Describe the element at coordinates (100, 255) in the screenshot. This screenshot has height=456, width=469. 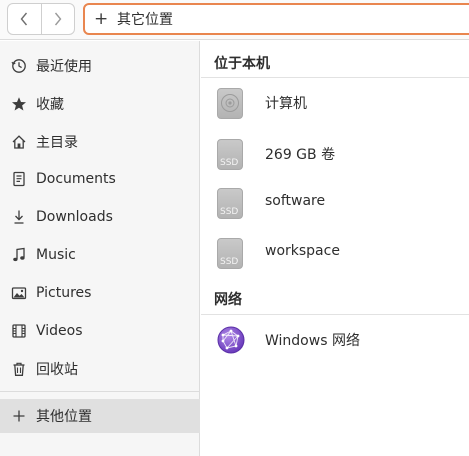
I see `sidebar-item-music: Music` at that location.